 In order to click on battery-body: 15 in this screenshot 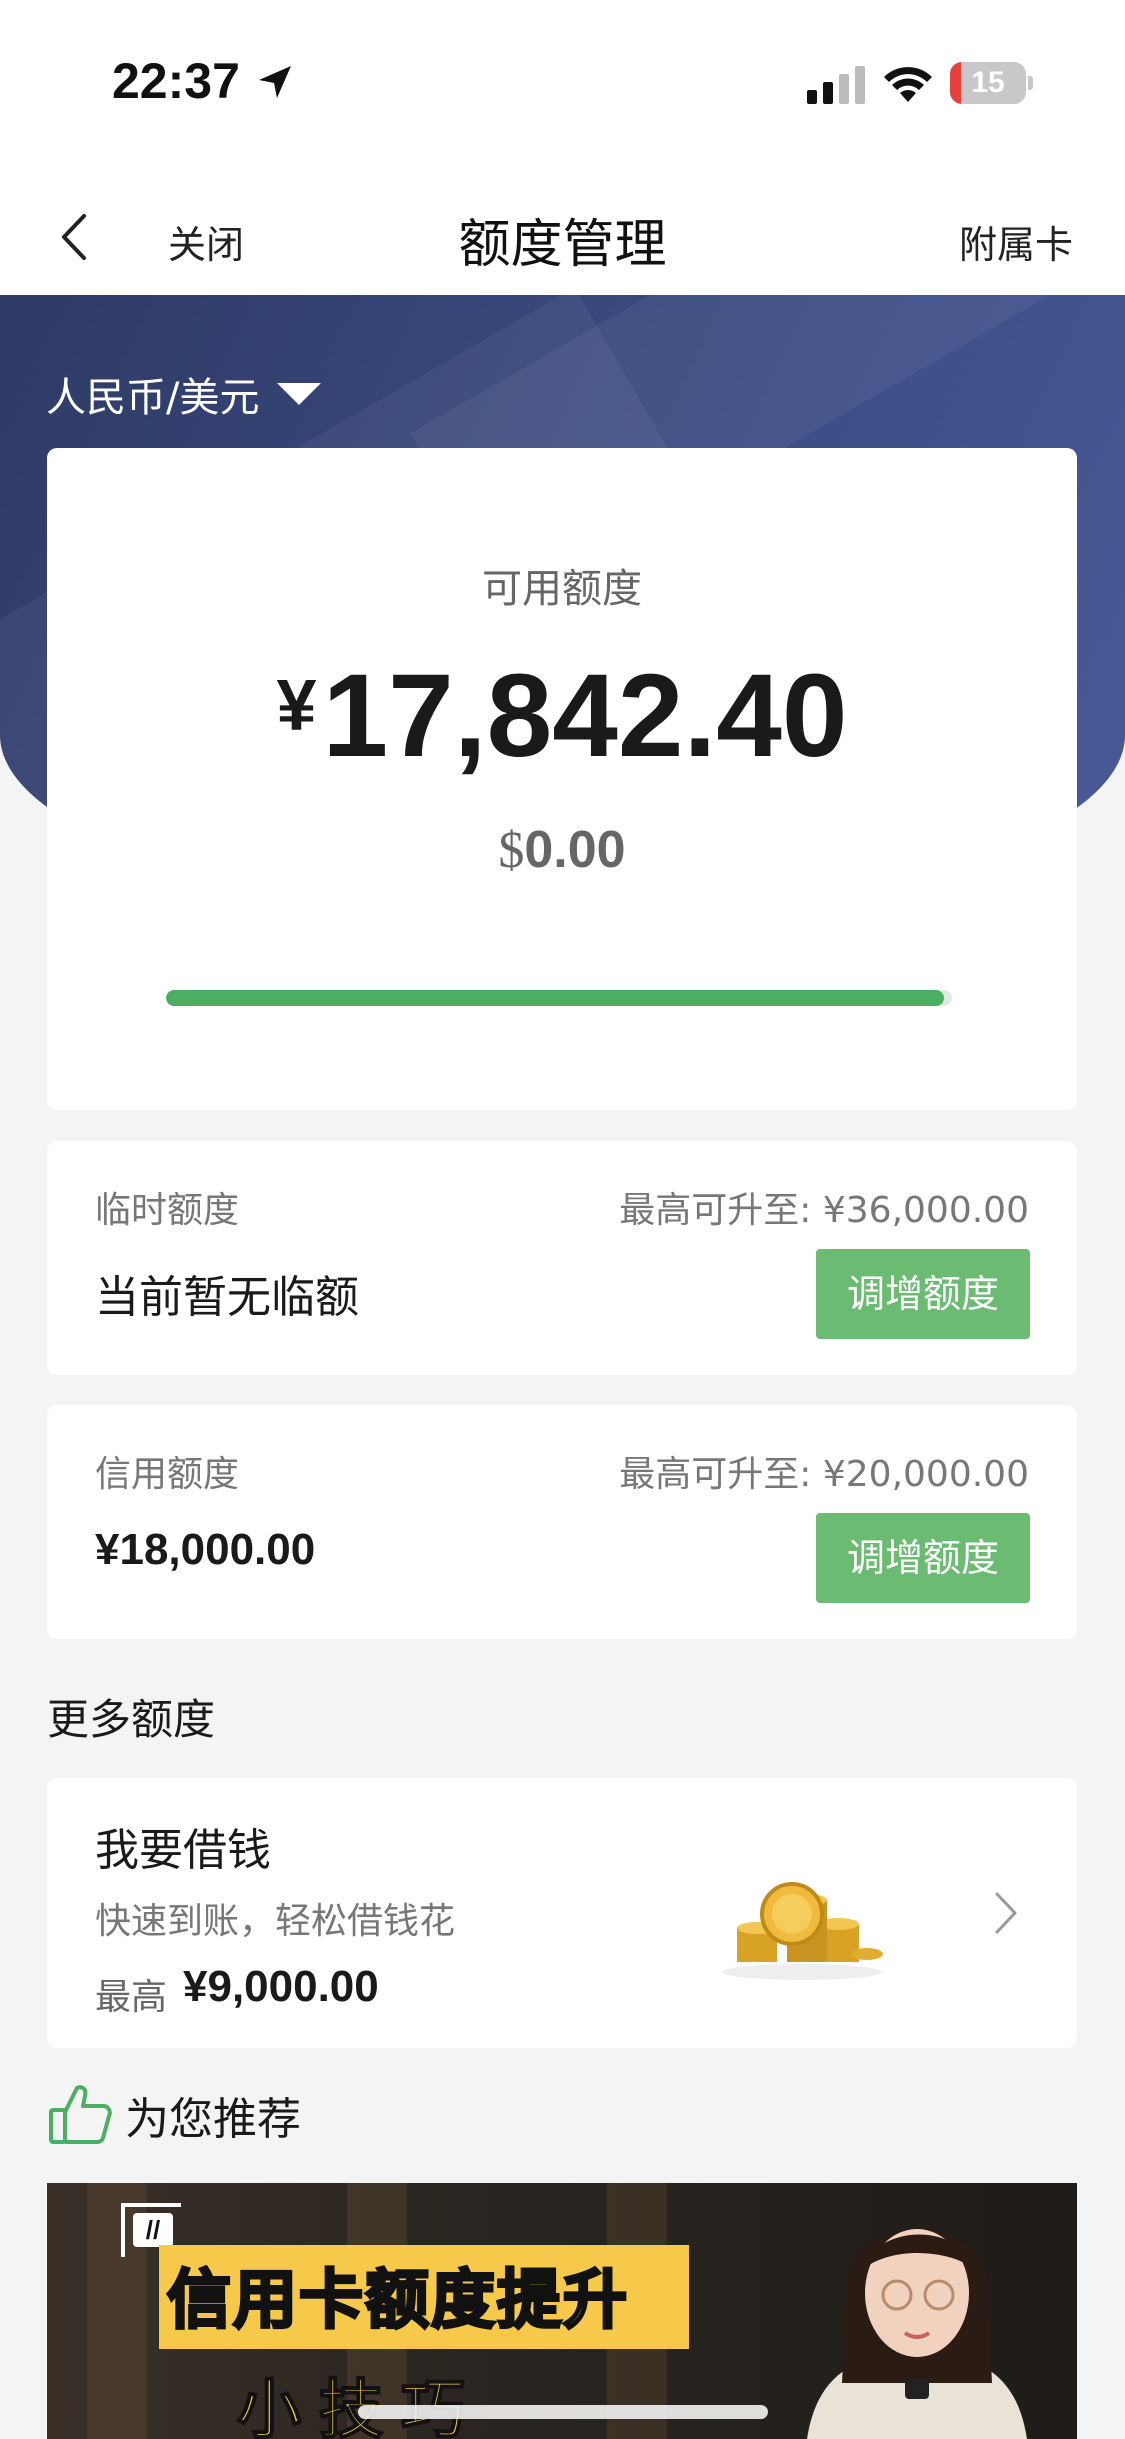, I will do `click(988, 83)`.